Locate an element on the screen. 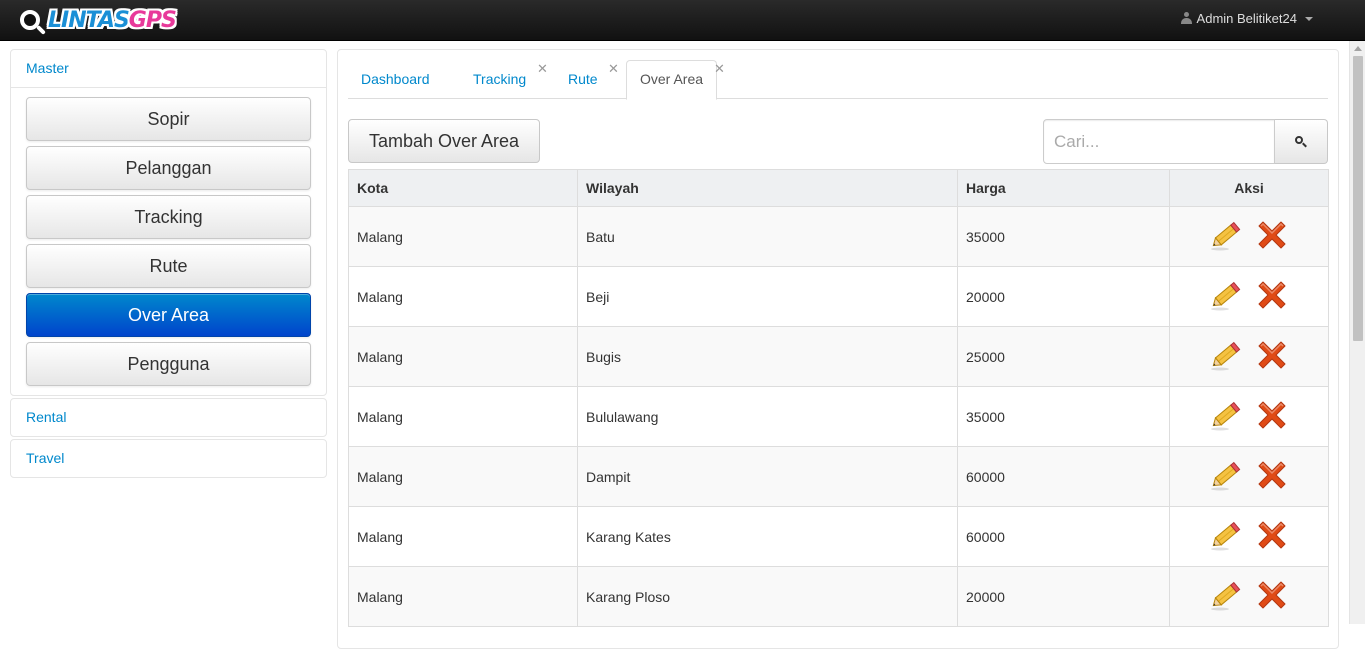 The width and height of the screenshot is (1365, 649). magnifier-logo-icon is located at coordinates (32, 21).